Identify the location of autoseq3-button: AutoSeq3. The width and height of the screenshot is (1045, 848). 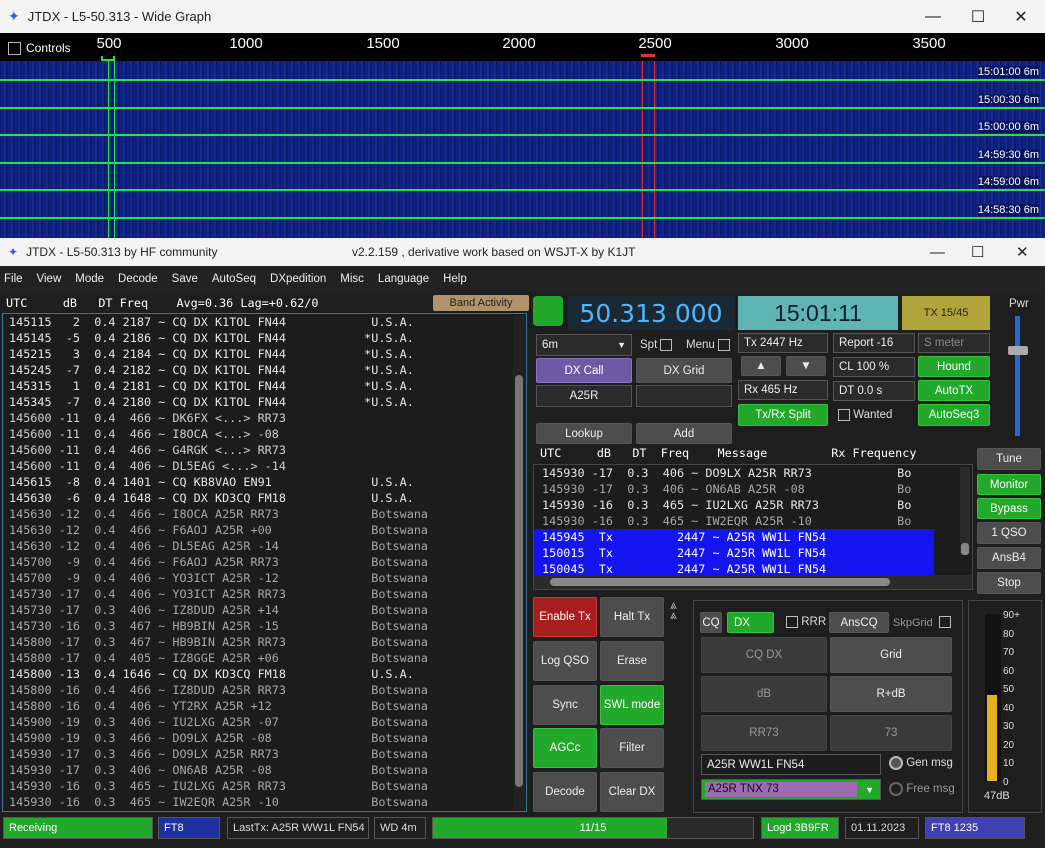
(954, 415).